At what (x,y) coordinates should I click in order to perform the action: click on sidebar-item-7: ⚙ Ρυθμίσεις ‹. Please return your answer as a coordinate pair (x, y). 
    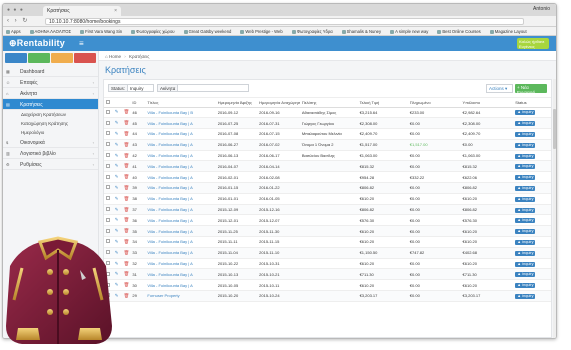
    Looking at the image, I should click on (50, 164).